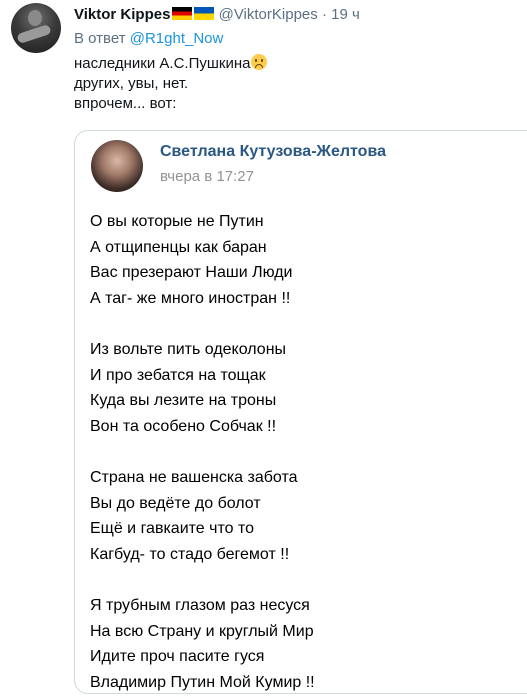 The width and height of the screenshot is (527, 698). I want to click on sad-face-emoji-icon, so click(259, 62).